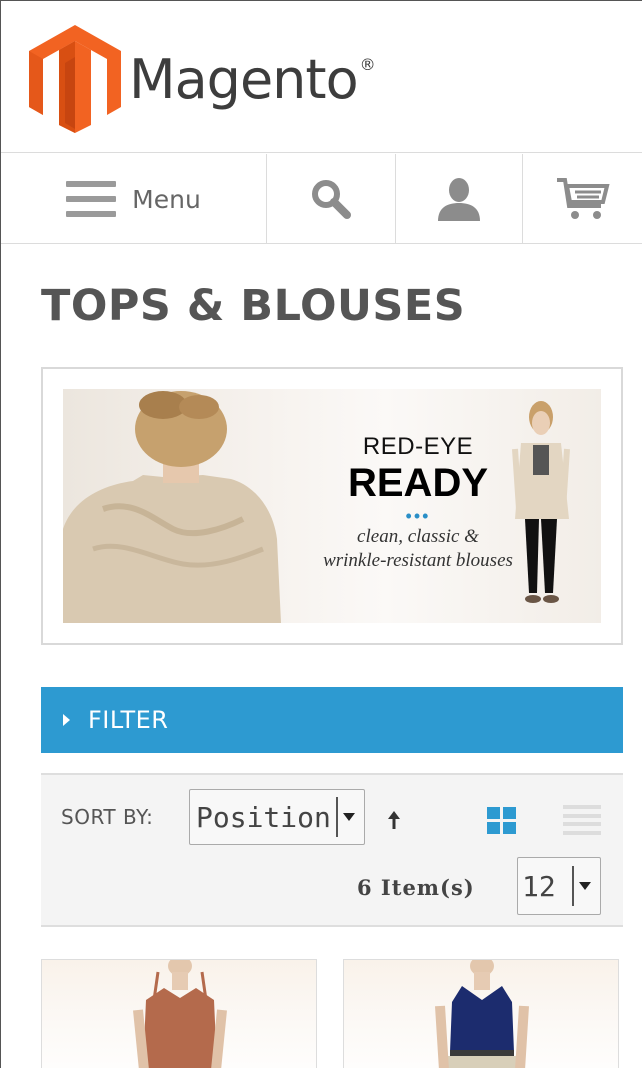 This screenshot has width=642, height=1068. I want to click on account-icon, so click(459, 199).